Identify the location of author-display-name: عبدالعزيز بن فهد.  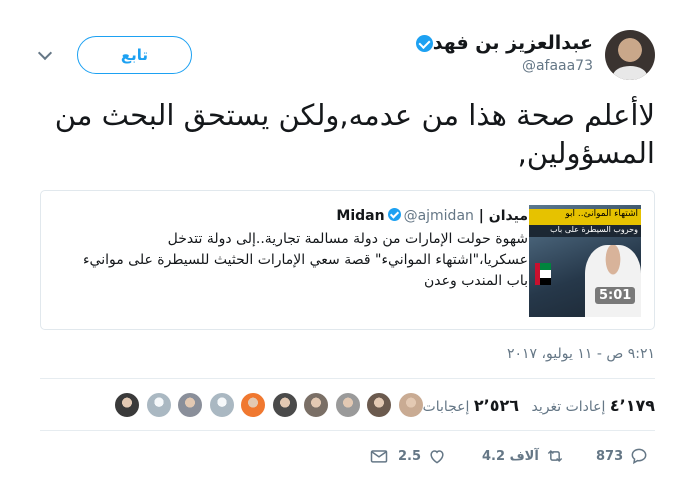
(513, 43).